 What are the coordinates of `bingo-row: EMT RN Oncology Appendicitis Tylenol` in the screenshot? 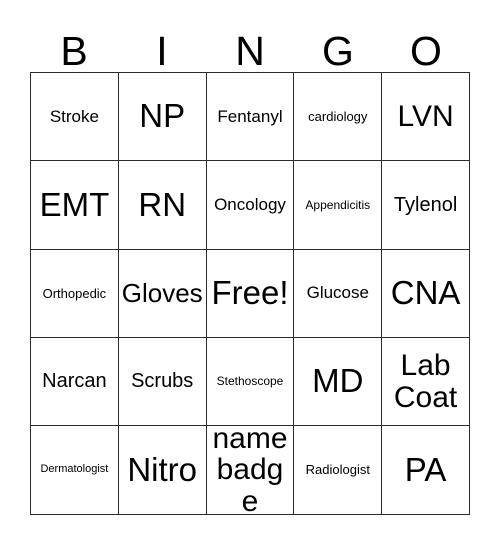 It's located at (250, 205).